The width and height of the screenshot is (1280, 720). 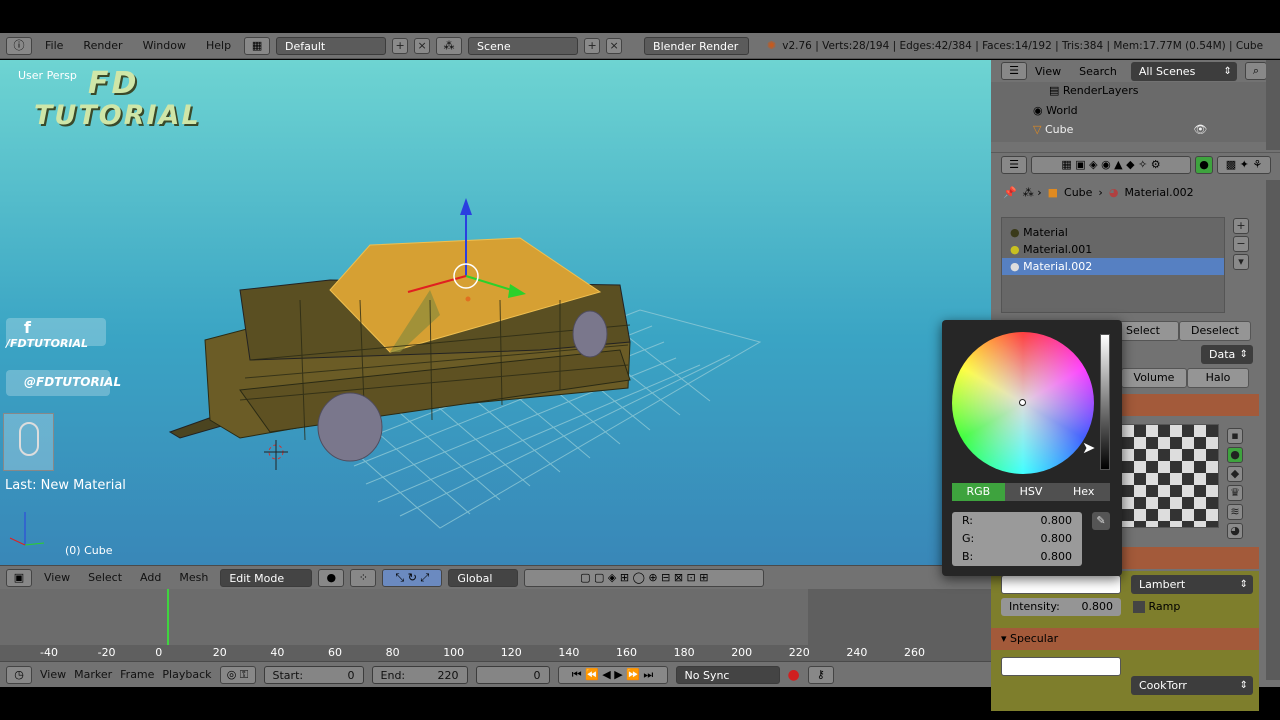 I want to click on preview-monkey-icon: ♛, so click(x=1235, y=493).